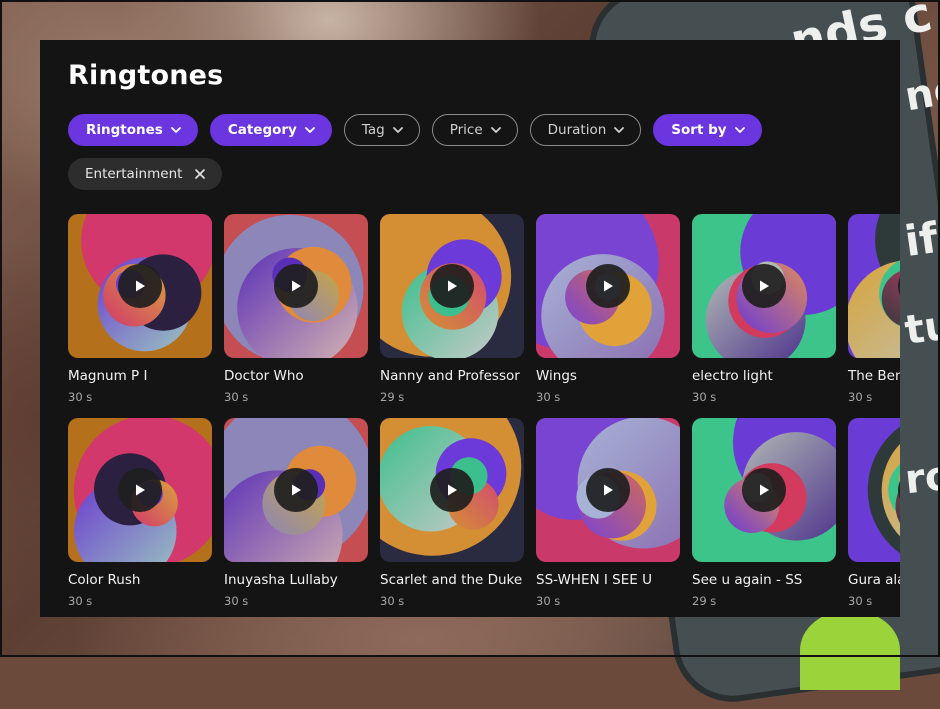 This screenshot has width=940, height=709. I want to click on ringtone-card: Doctor Who 30 s, so click(296, 309).